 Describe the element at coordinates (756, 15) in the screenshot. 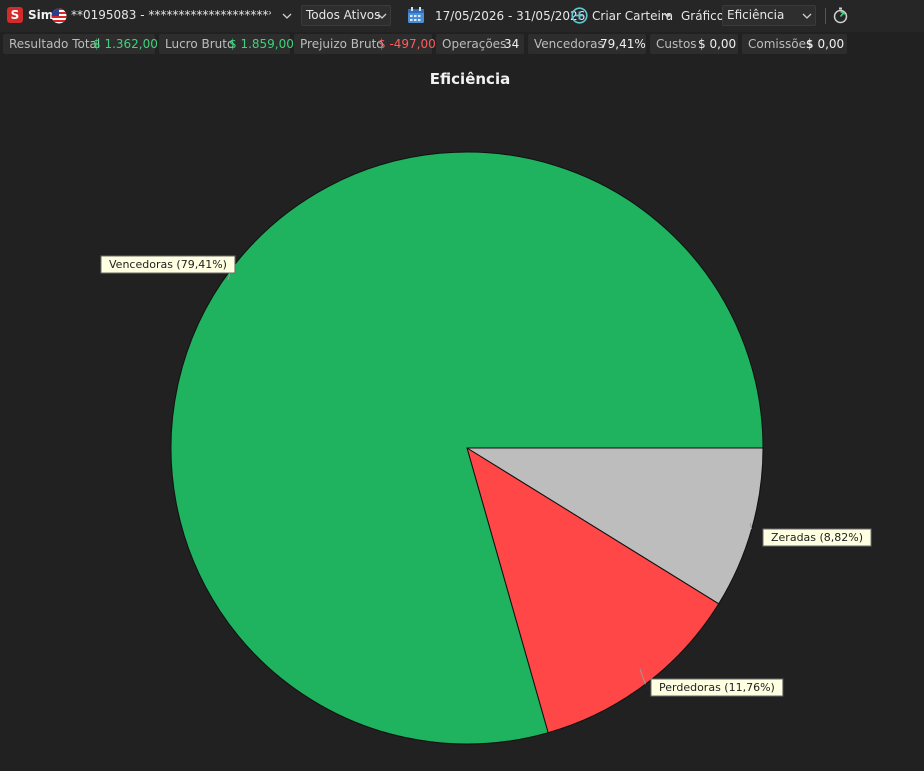

I see `chart-type-value: Eficiência` at that location.